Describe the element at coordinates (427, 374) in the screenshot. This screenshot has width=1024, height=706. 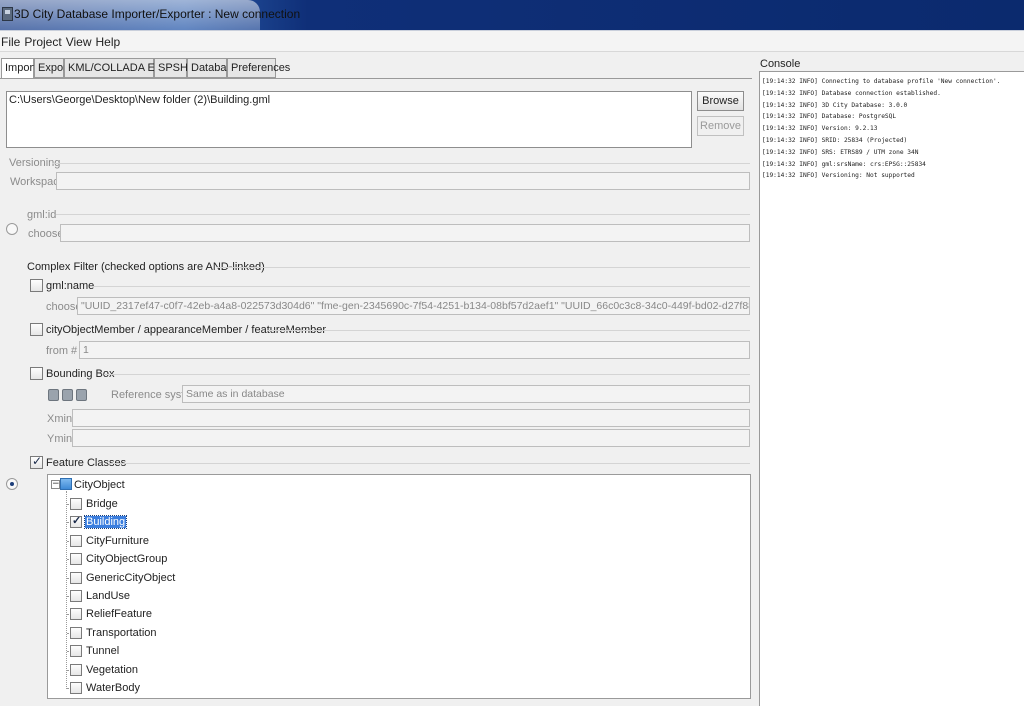
I see `bounding-box-divider` at that location.